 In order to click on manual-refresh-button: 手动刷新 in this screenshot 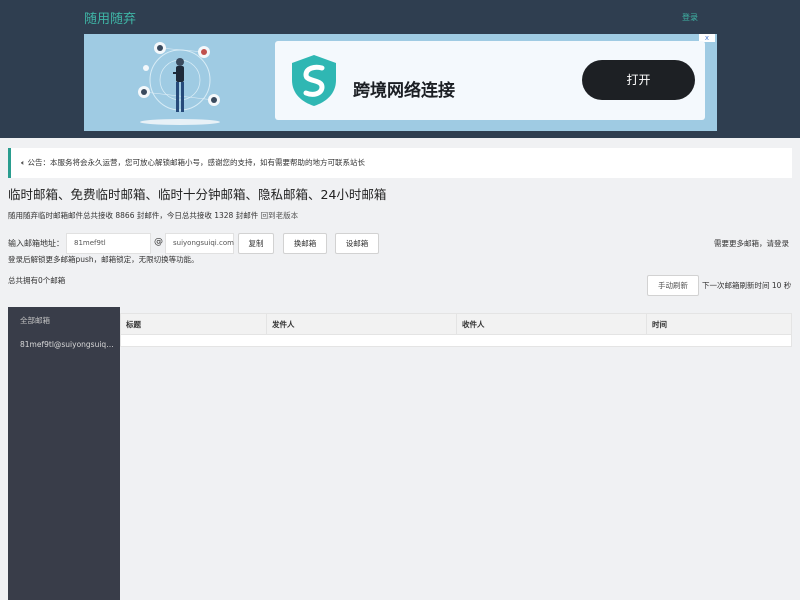, I will do `click(673, 285)`.